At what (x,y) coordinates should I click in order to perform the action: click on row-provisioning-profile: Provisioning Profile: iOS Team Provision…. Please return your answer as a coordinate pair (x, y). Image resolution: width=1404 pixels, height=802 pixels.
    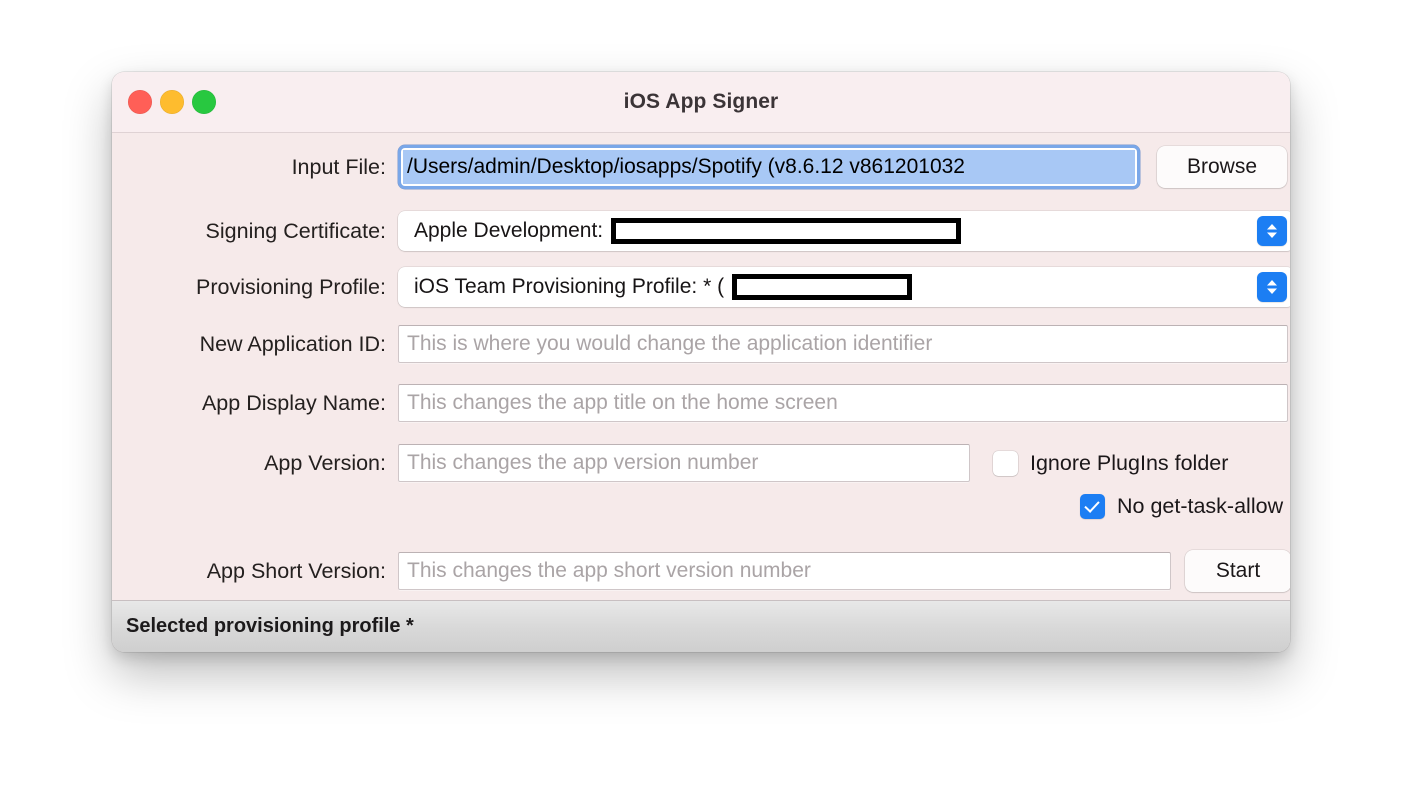
    Looking at the image, I should click on (701, 287).